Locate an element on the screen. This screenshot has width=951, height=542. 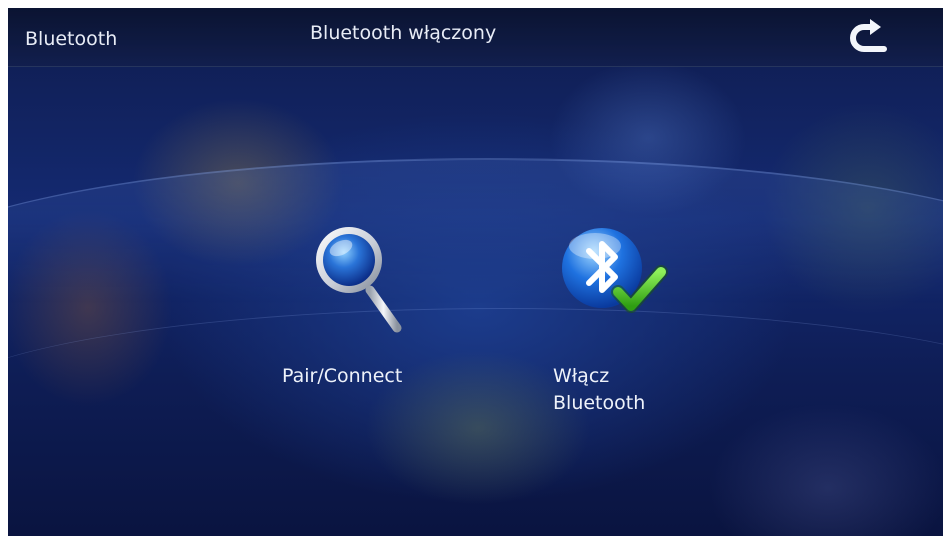
enable-bluetooth-label-line1: Włącz is located at coordinates (581, 376).